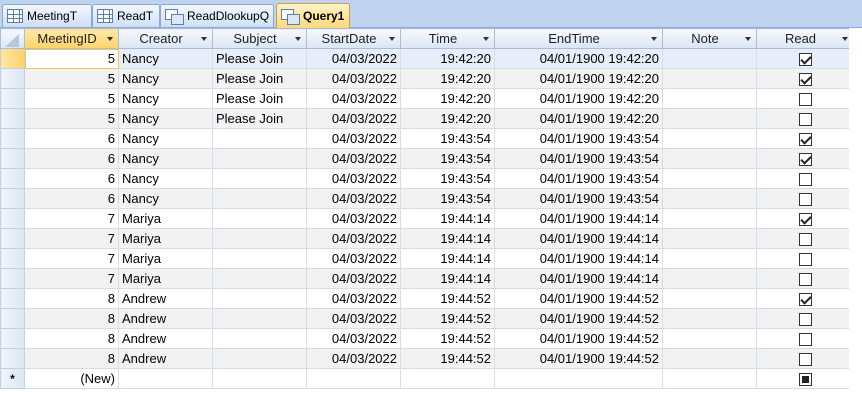  What do you see at coordinates (12, 38) in the screenshot?
I see `select-all-button` at bounding box center [12, 38].